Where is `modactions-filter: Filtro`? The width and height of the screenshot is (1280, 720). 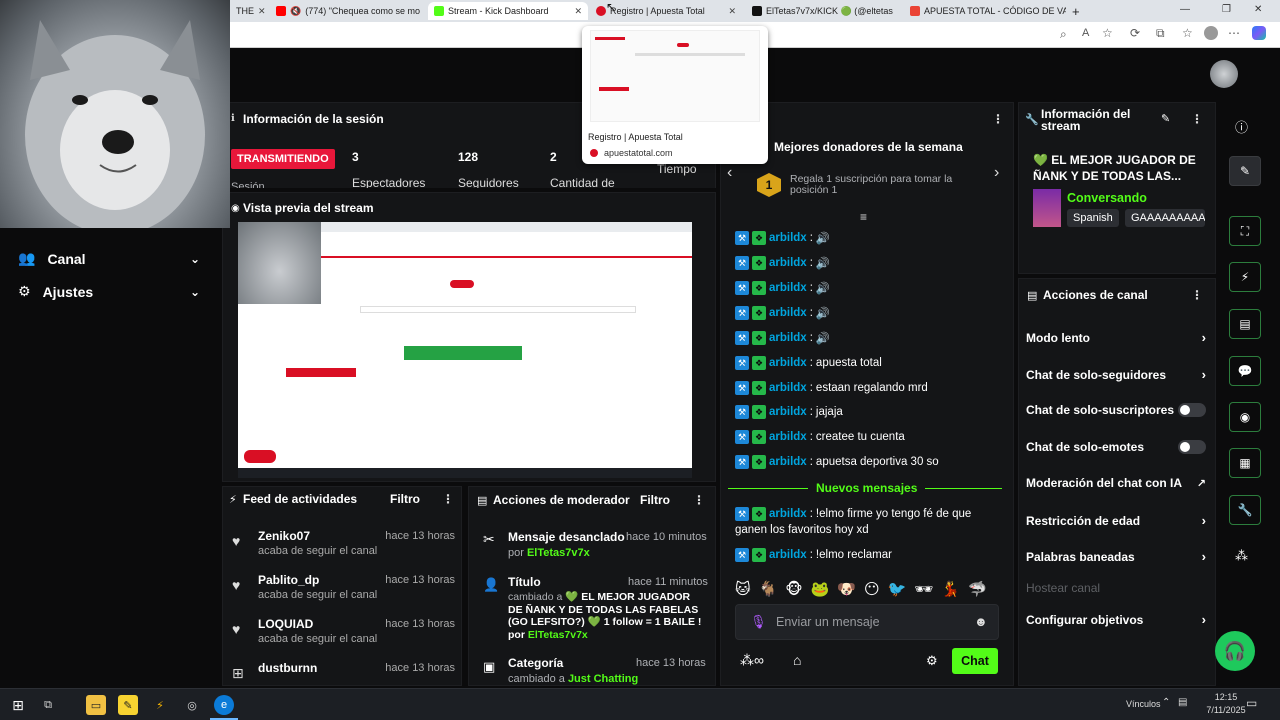 modactions-filter: Filtro is located at coordinates (655, 500).